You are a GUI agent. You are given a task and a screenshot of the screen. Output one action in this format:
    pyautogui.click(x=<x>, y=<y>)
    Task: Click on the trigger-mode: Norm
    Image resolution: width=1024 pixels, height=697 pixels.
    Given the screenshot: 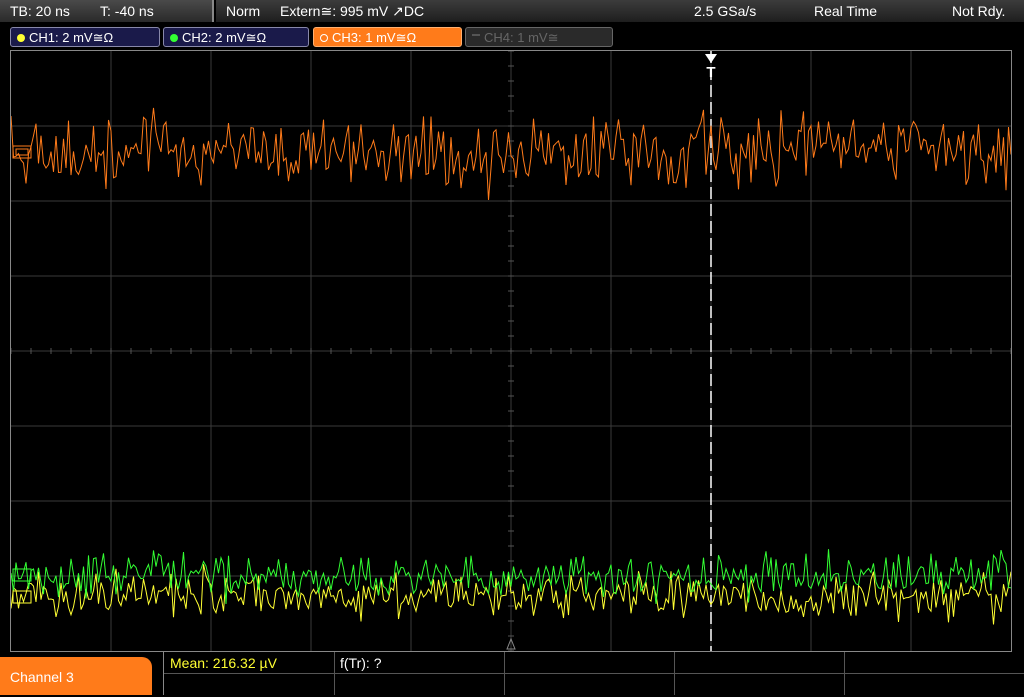 What is the action you would take?
    pyautogui.click(x=243, y=11)
    